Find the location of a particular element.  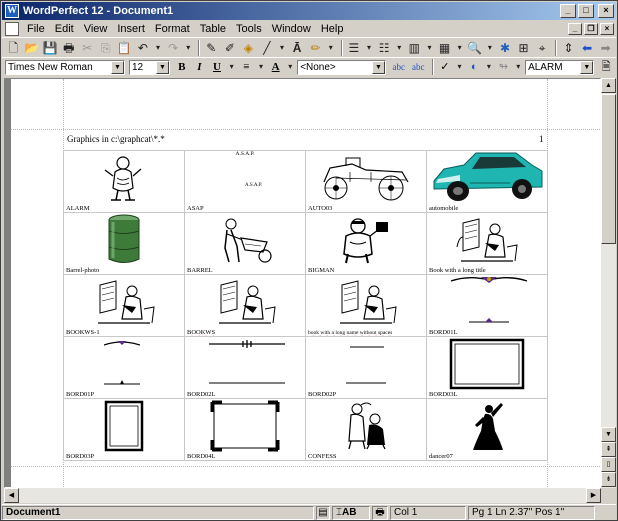

quickcorrect-button: abc is located at coordinates (399, 67).